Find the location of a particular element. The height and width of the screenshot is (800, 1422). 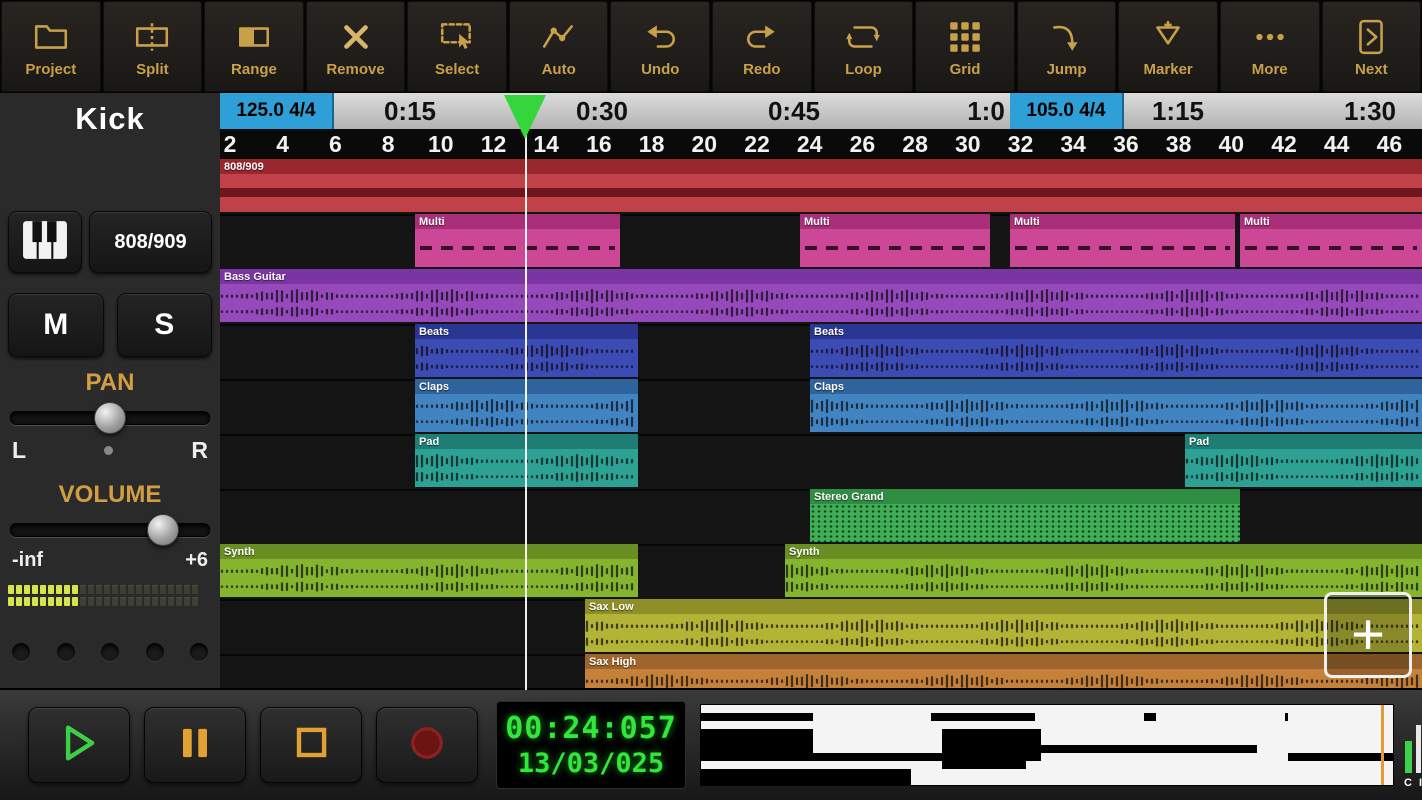

toolbar-button-label: Range is located at coordinates (254, 69).